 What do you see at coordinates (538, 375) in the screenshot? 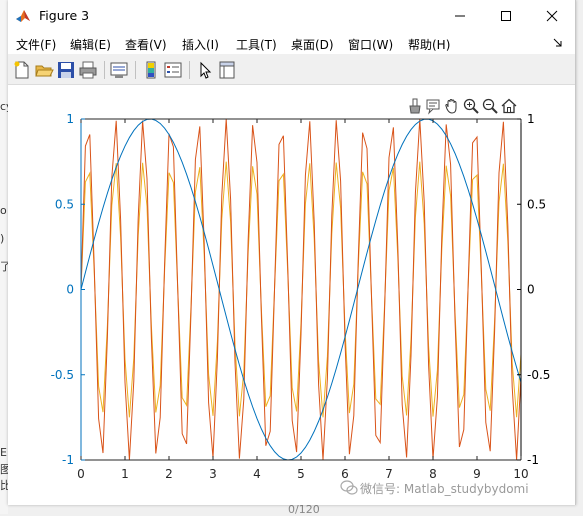
I see `right-y-tick-label: -0.5` at bounding box center [538, 375].